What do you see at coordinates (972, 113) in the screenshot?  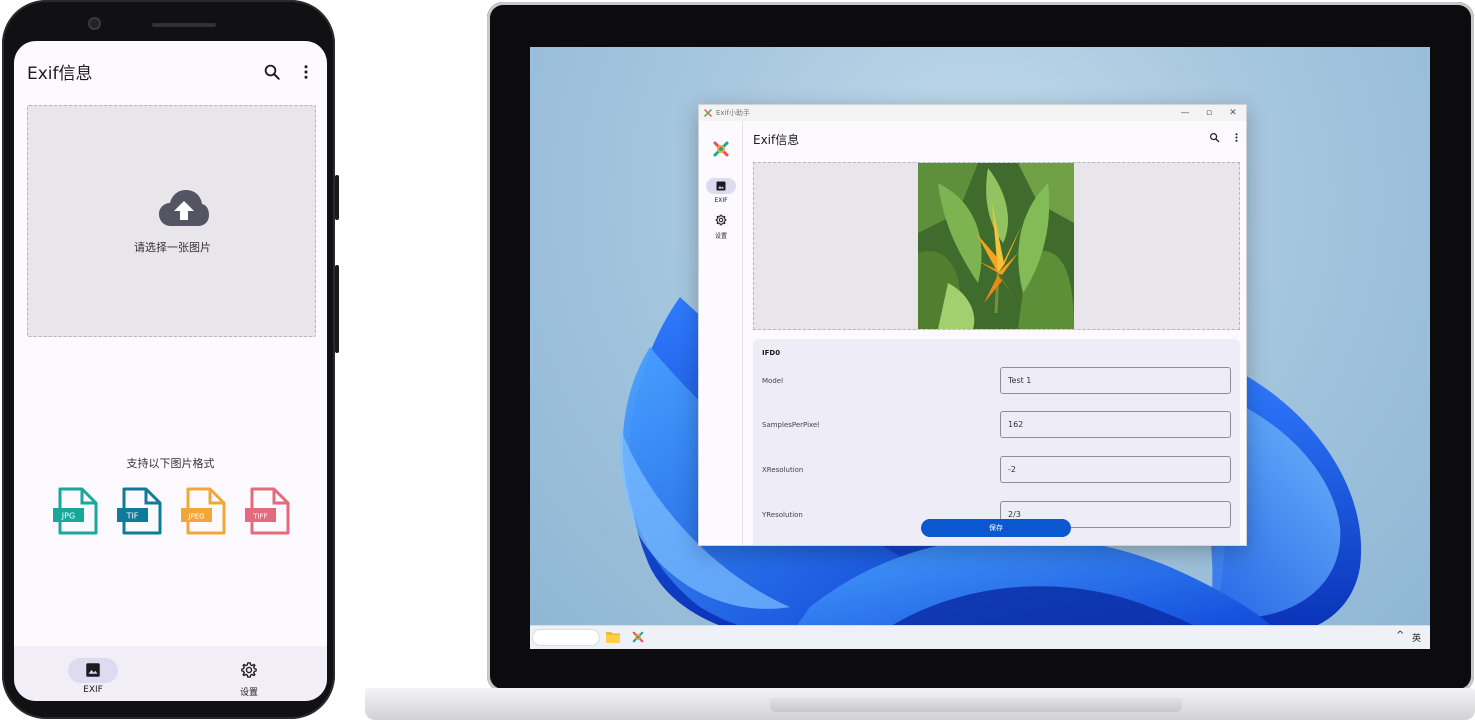 I see `window-titlebar: Exif小助手 — ▫ ✕` at bounding box center [972, 113].